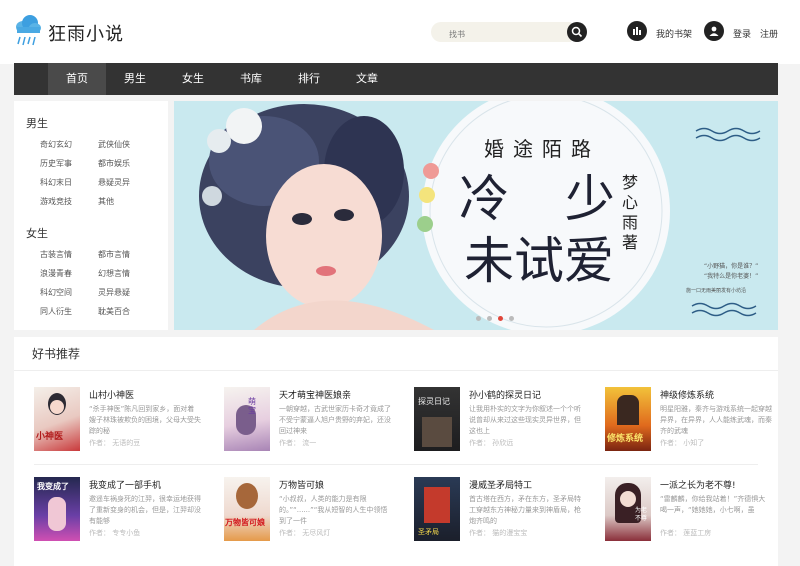 The image size is (800, 566). I want to click on nav-male: 男生, so click(135, 79).